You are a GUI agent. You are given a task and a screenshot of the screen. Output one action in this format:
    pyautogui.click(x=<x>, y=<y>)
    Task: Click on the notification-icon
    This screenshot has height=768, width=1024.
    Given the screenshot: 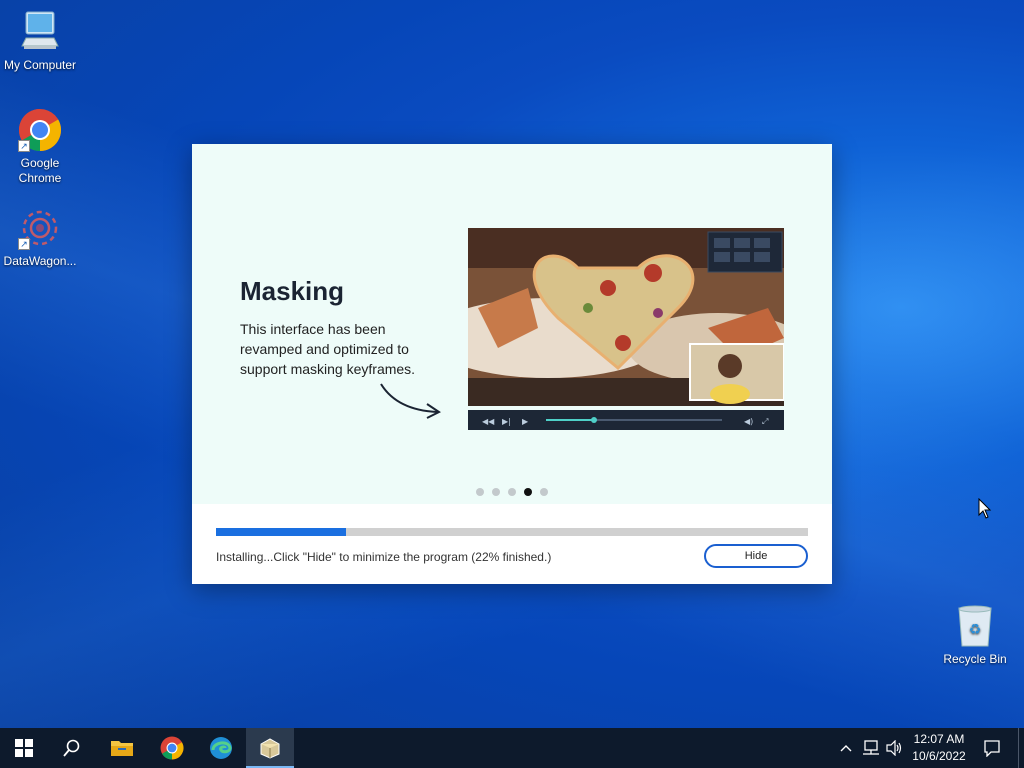 What is the action you would take?
    pyautogui.click(x=992, y=748)
    